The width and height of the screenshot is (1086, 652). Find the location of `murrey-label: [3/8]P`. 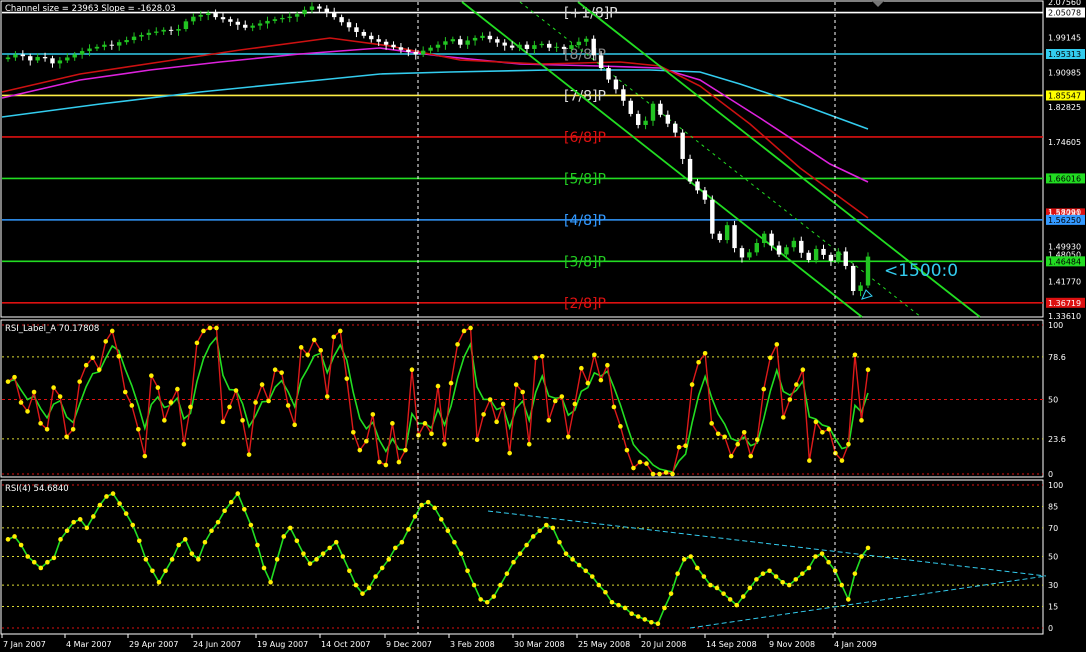

murrey-label: [3/8]P is located at coordinates (585, 262).